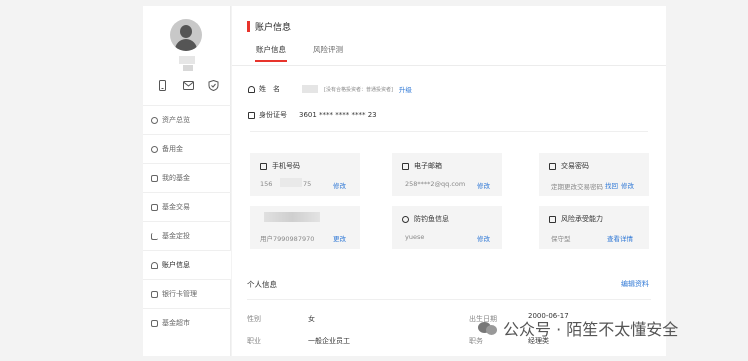 The width and height of the screenshot is (748, 361). I want to click on sidebar-item-assets: 资产总览, so click(187, 119).